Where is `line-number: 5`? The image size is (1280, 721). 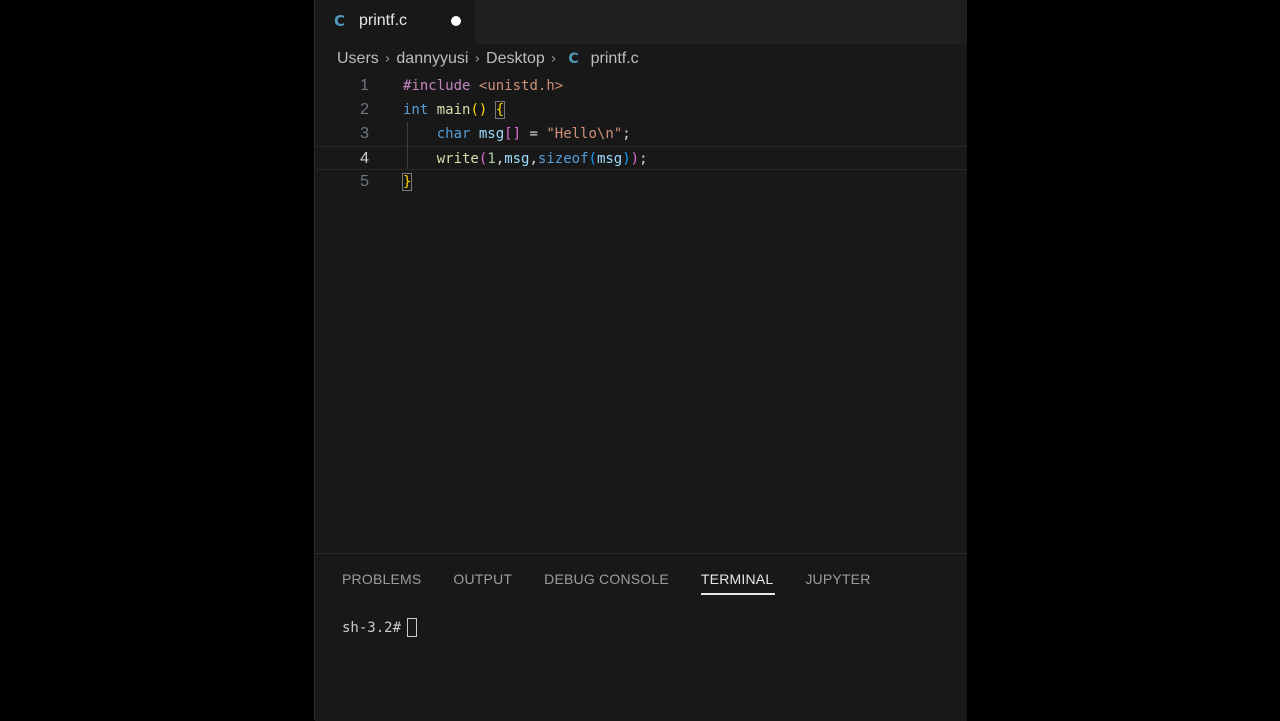 line-number: 5 is located at coordinates (364, 181).